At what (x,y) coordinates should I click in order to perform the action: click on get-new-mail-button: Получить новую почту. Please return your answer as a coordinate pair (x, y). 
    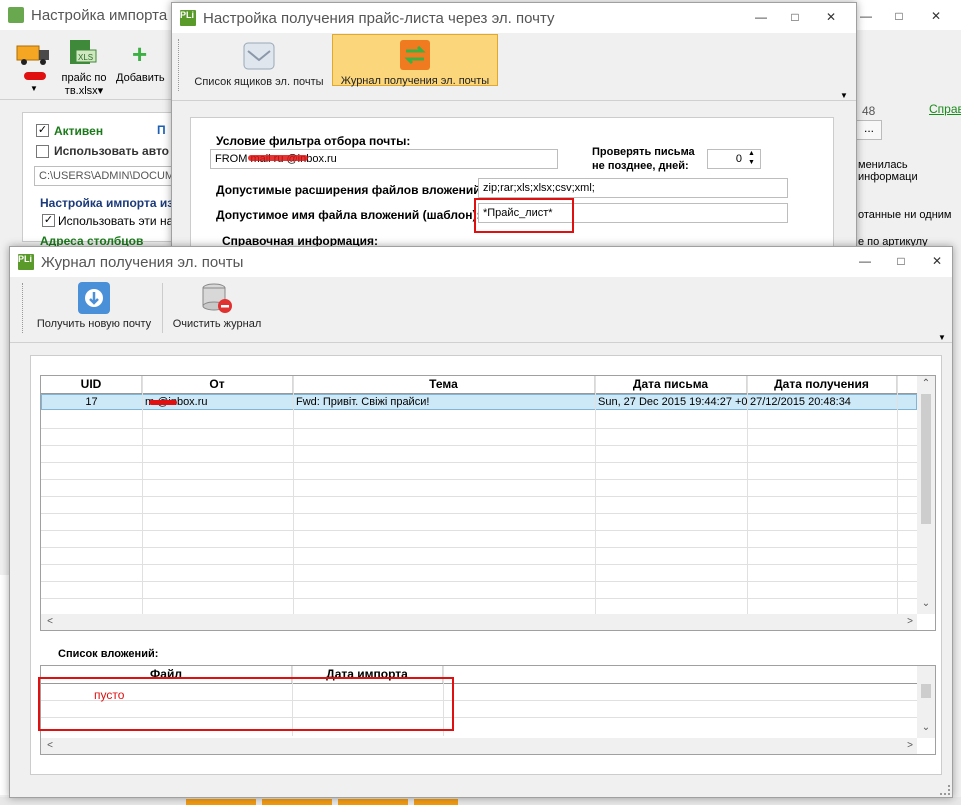
    Looking at the image, I should click on (94, 306).